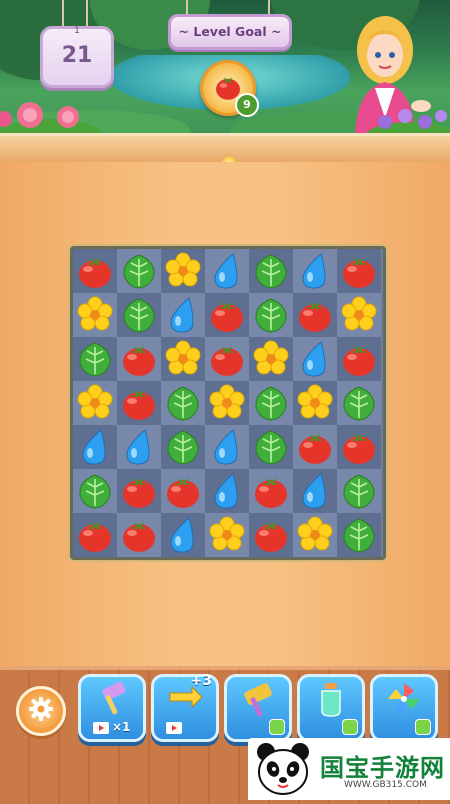 This screenshot has height=804, width=450. What do you see at coordinates (185, 707) in the screenshot?
I see `swap-booster-button: +3` at bounding box center [185, 707].